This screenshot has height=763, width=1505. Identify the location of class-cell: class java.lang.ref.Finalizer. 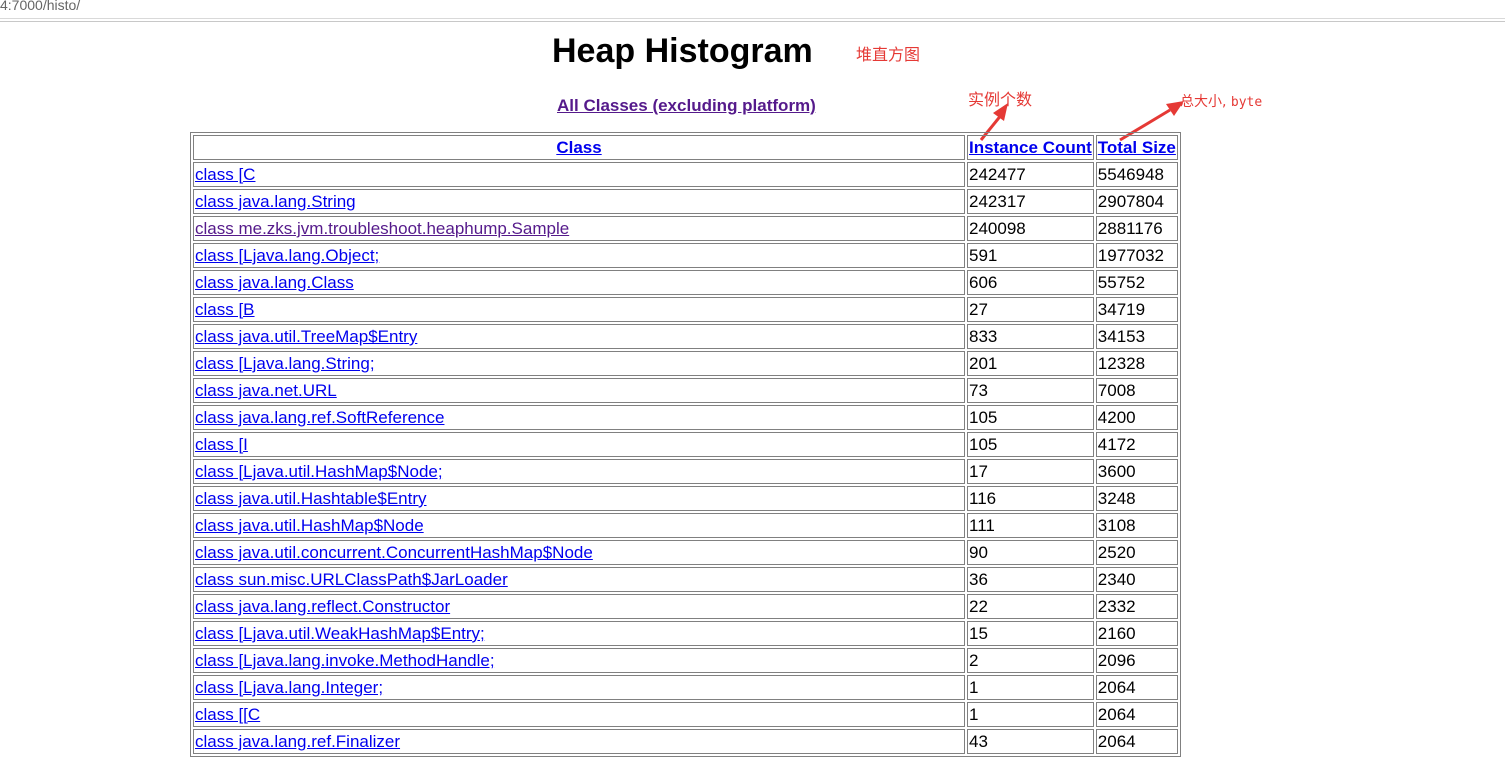
(579, 741).